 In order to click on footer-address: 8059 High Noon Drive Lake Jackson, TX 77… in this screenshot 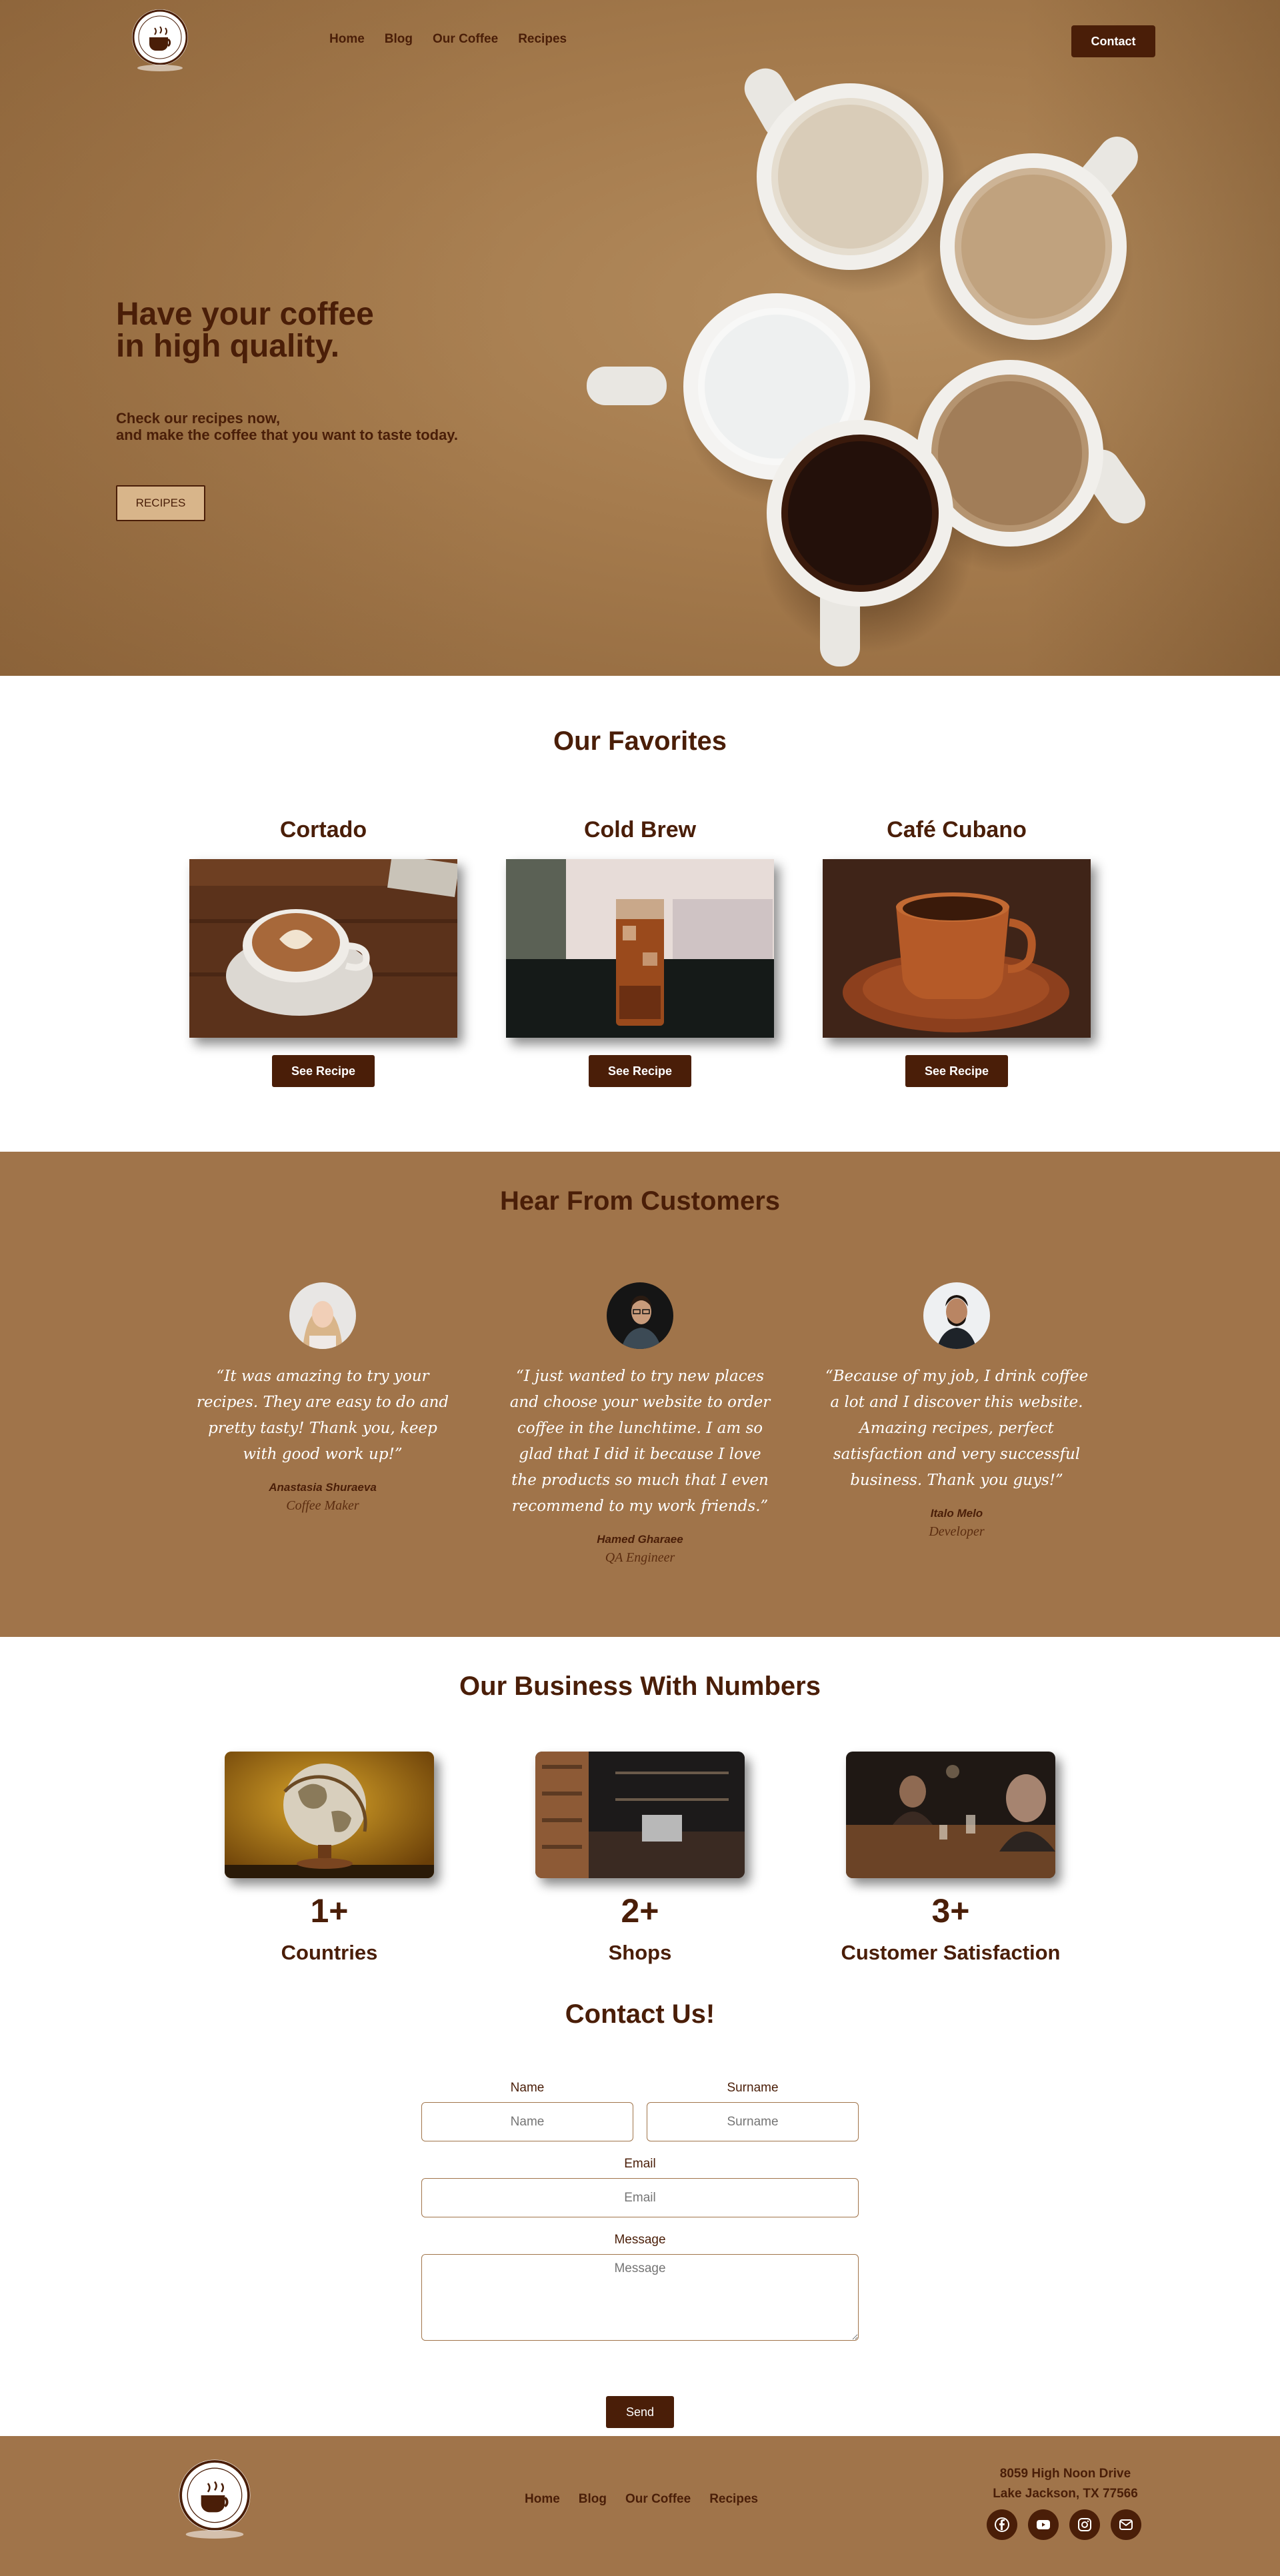, I will do `click(1065, 2484)`.